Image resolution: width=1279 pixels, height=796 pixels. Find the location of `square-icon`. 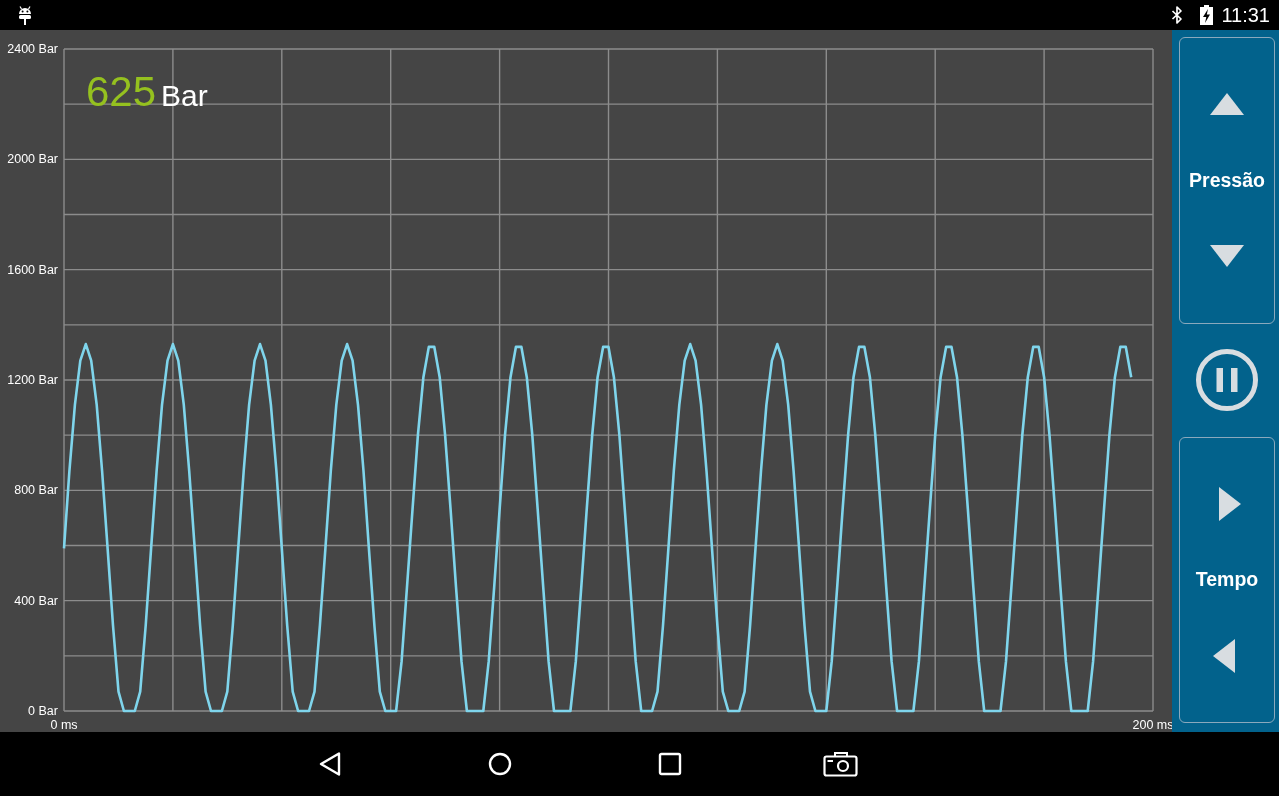

square-icon is located at coordinates (670, 764).